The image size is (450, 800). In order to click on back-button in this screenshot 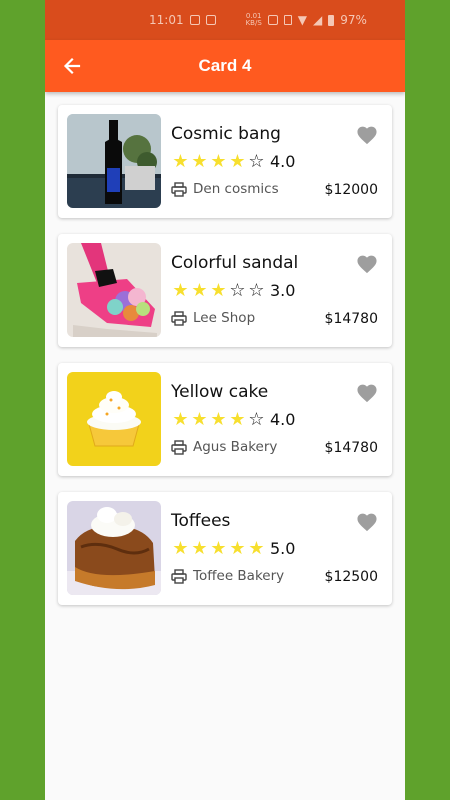, I will do `click(72, 66)`.